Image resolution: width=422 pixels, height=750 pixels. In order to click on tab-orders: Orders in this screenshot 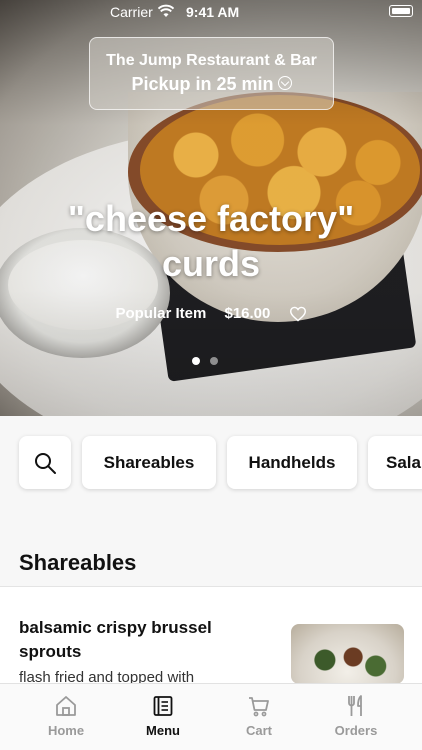, I will do `click(356, 716)`.